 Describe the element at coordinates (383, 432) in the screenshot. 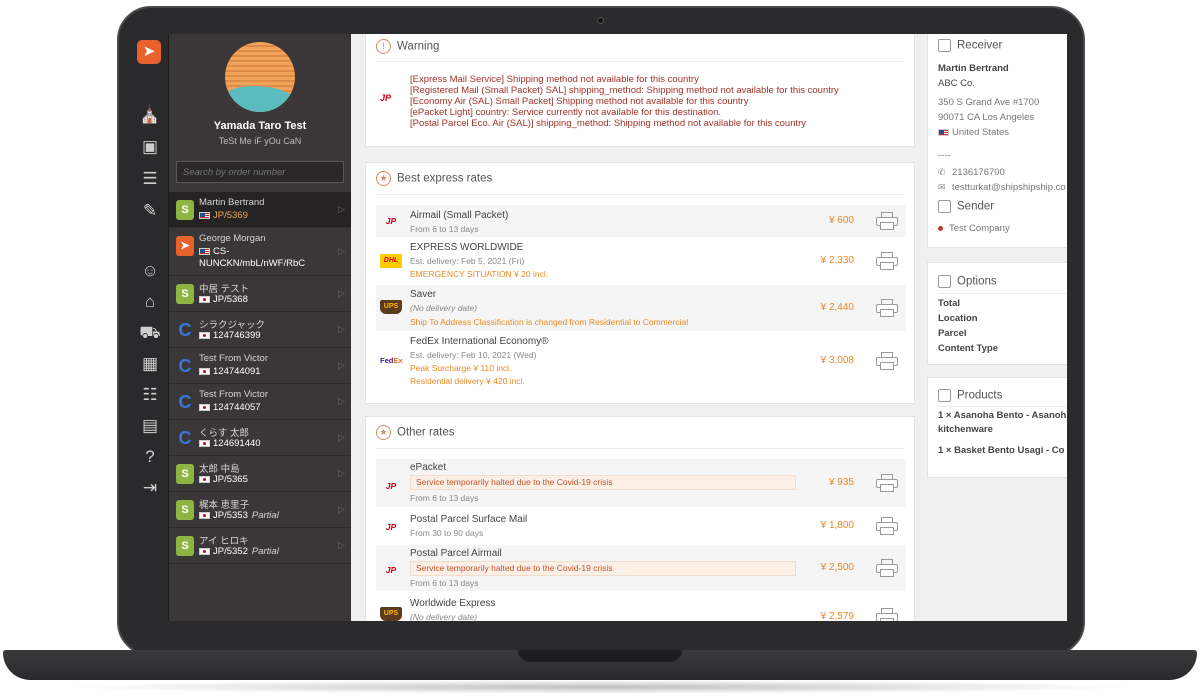

I see `award-icon: ★` at that location.